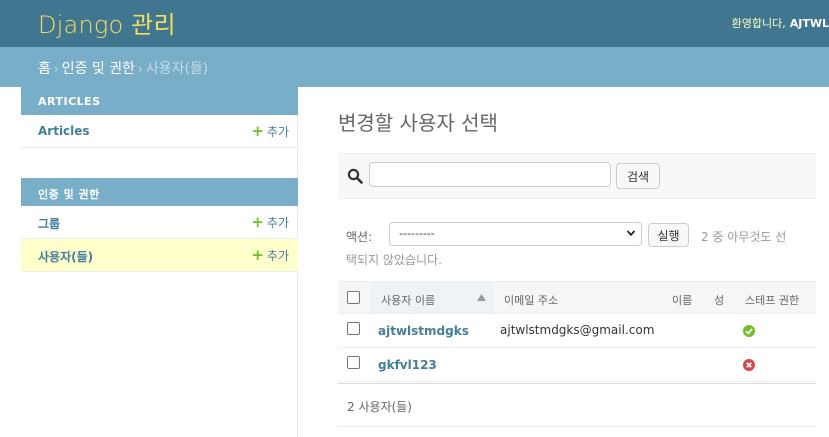 This screenshot has height=437, width=829. What do you see at coordinates (407, 365) in the screenshot?
I see `username-link: gkfvl123` at bounding box center [407, 365].